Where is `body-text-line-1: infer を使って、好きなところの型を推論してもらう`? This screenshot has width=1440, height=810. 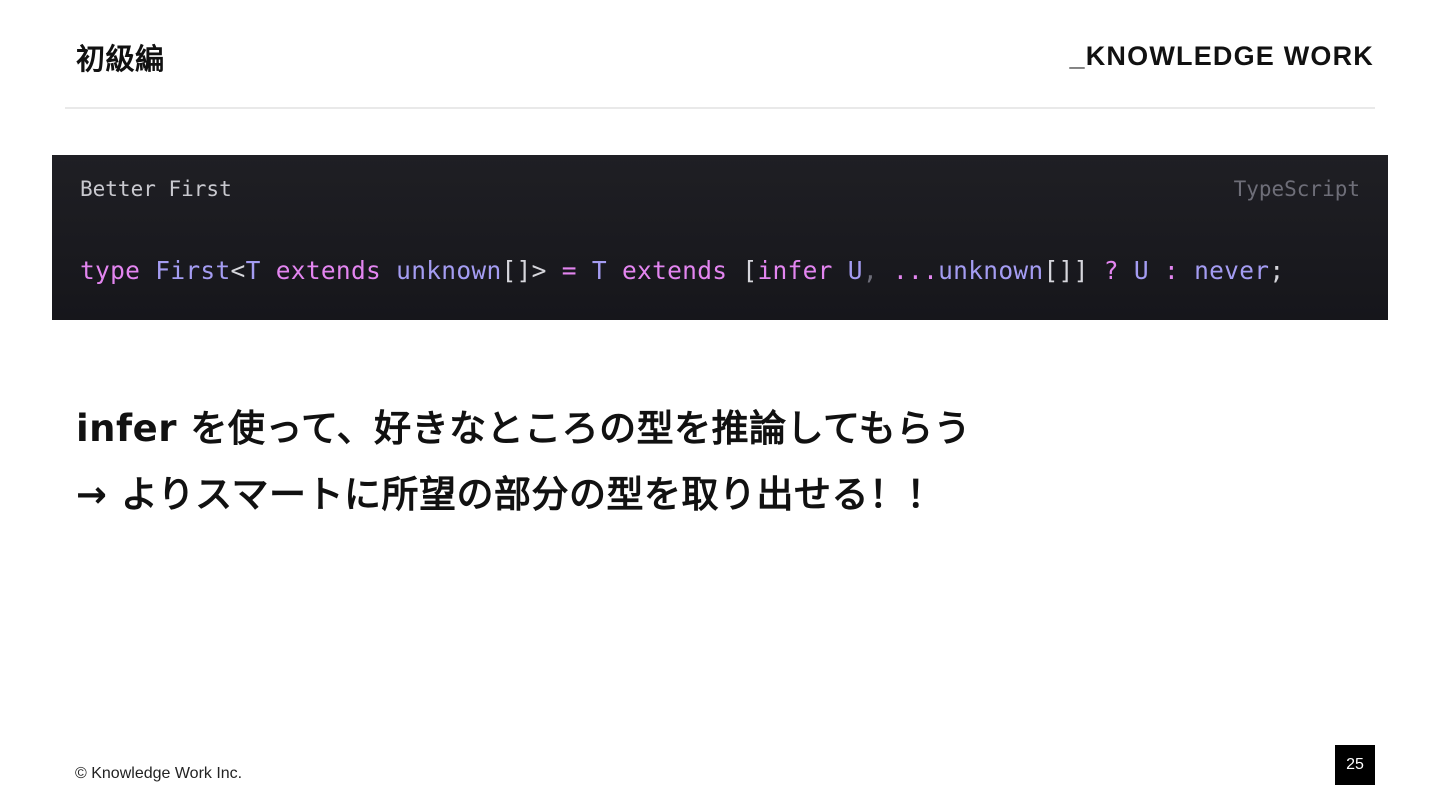
body-text-line-1: infer を使って、好きなところの型を推論してもらう is located at coordinates (524, 428).